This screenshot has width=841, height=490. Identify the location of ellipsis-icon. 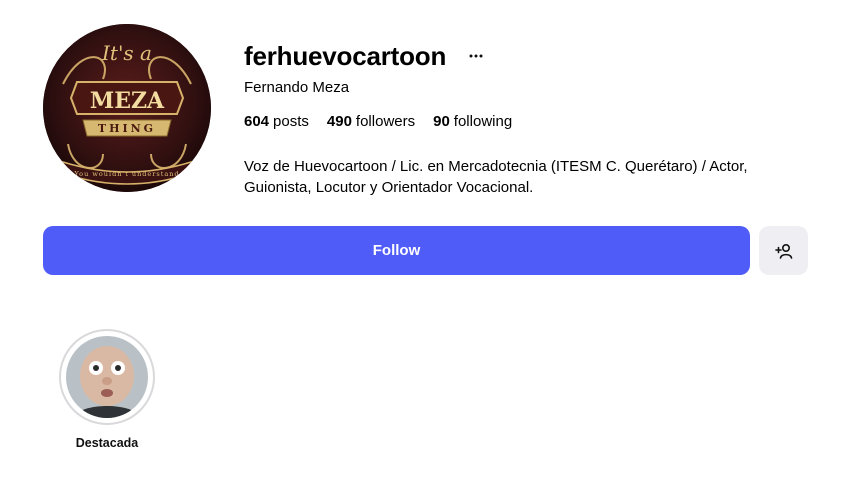
(476, 56).